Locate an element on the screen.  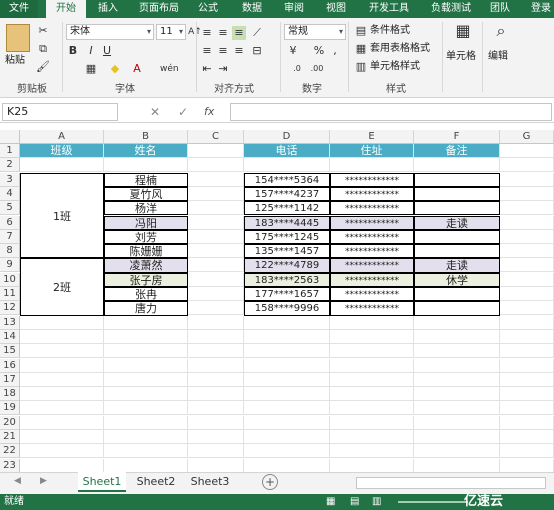
row-header: 17 is located at coordinates (10, 379).